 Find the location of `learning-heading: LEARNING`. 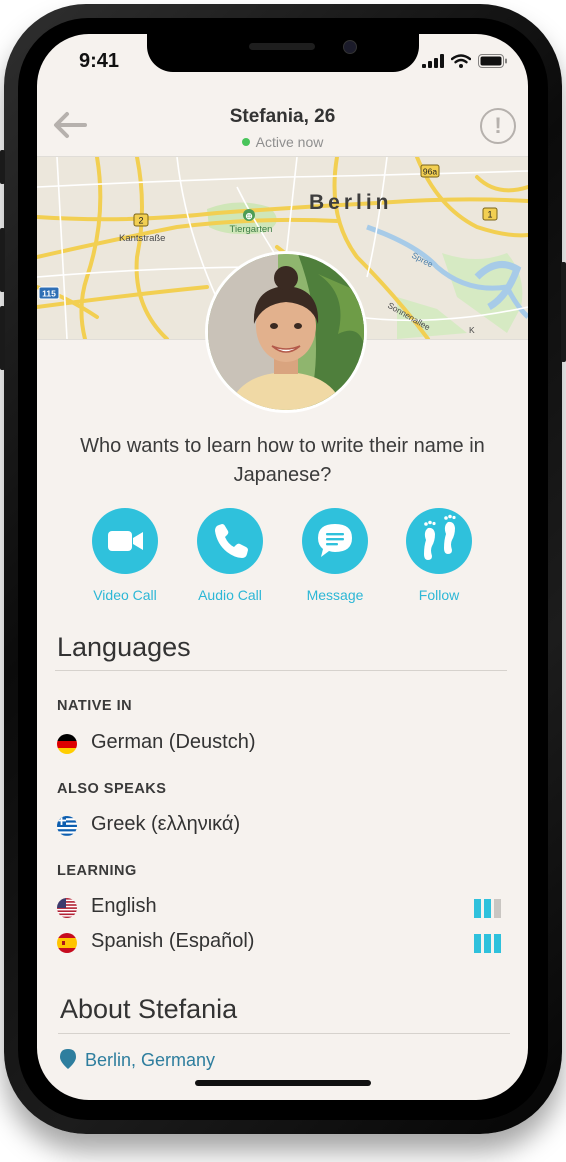

learning-heading: LEARNING is located at coordinates (97, 871).